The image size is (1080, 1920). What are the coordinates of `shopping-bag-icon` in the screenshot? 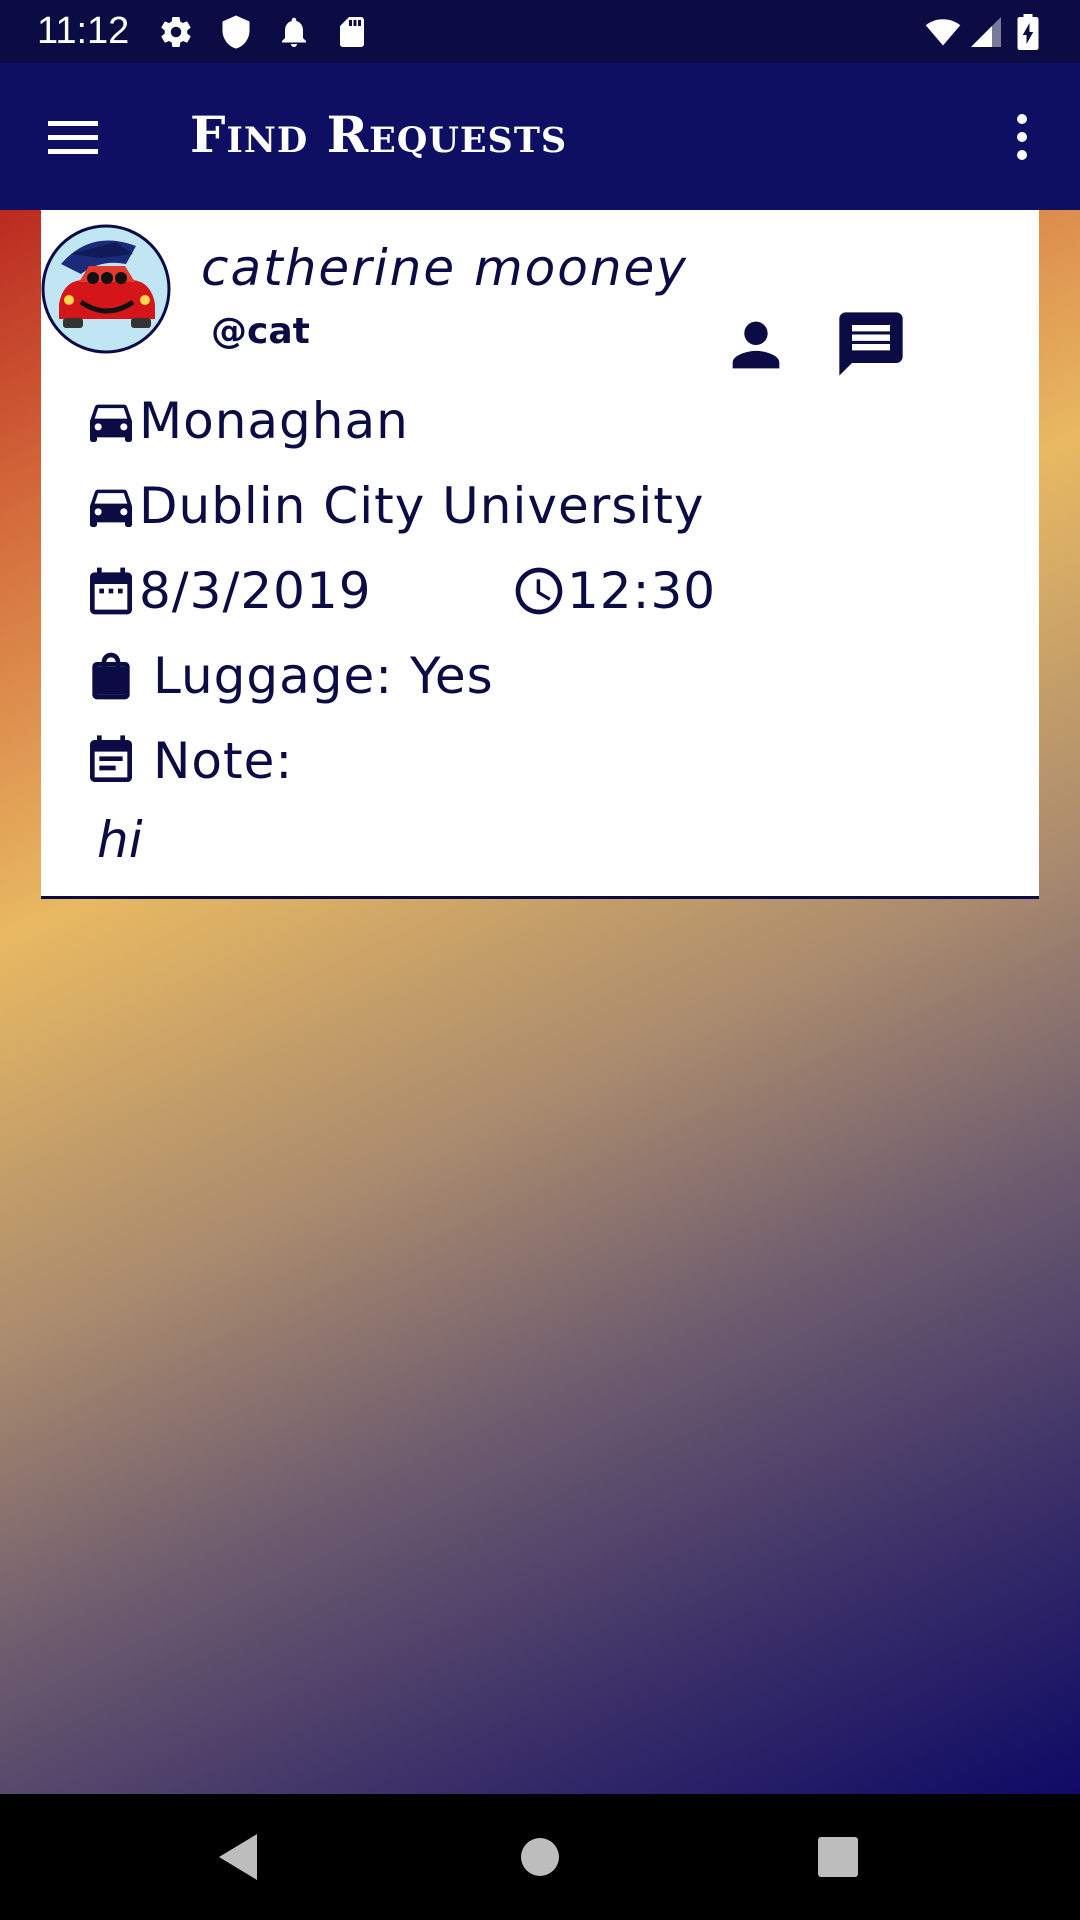 It's located at (111, 676).